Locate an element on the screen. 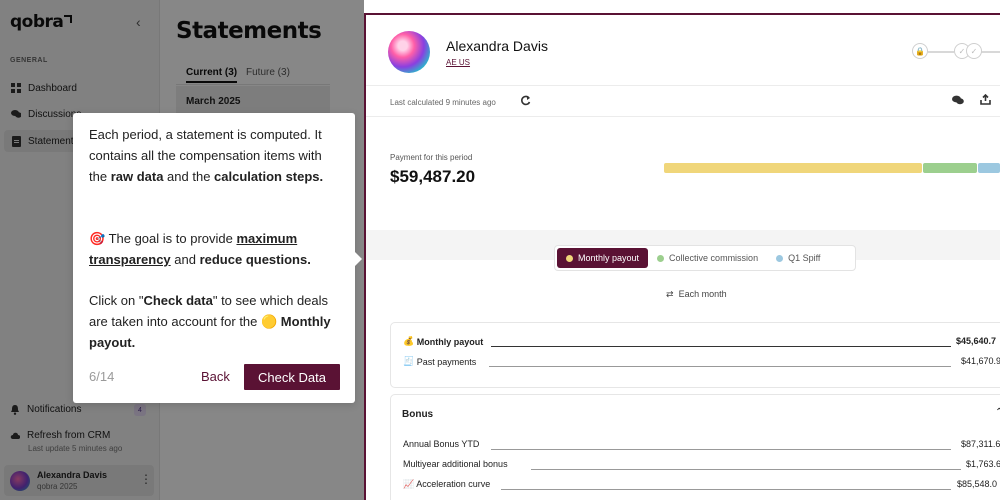 This screenshot has height=500, width=1000. payment-amount: $59,487.20 is located at coordinates (433, 176).